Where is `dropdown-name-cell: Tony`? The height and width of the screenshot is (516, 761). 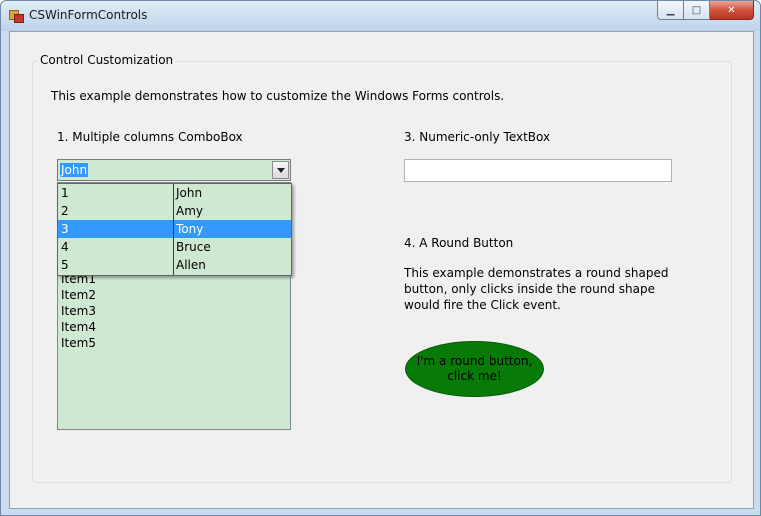 dropdown-name-cell: Tony is located at coordinates (190, 229).